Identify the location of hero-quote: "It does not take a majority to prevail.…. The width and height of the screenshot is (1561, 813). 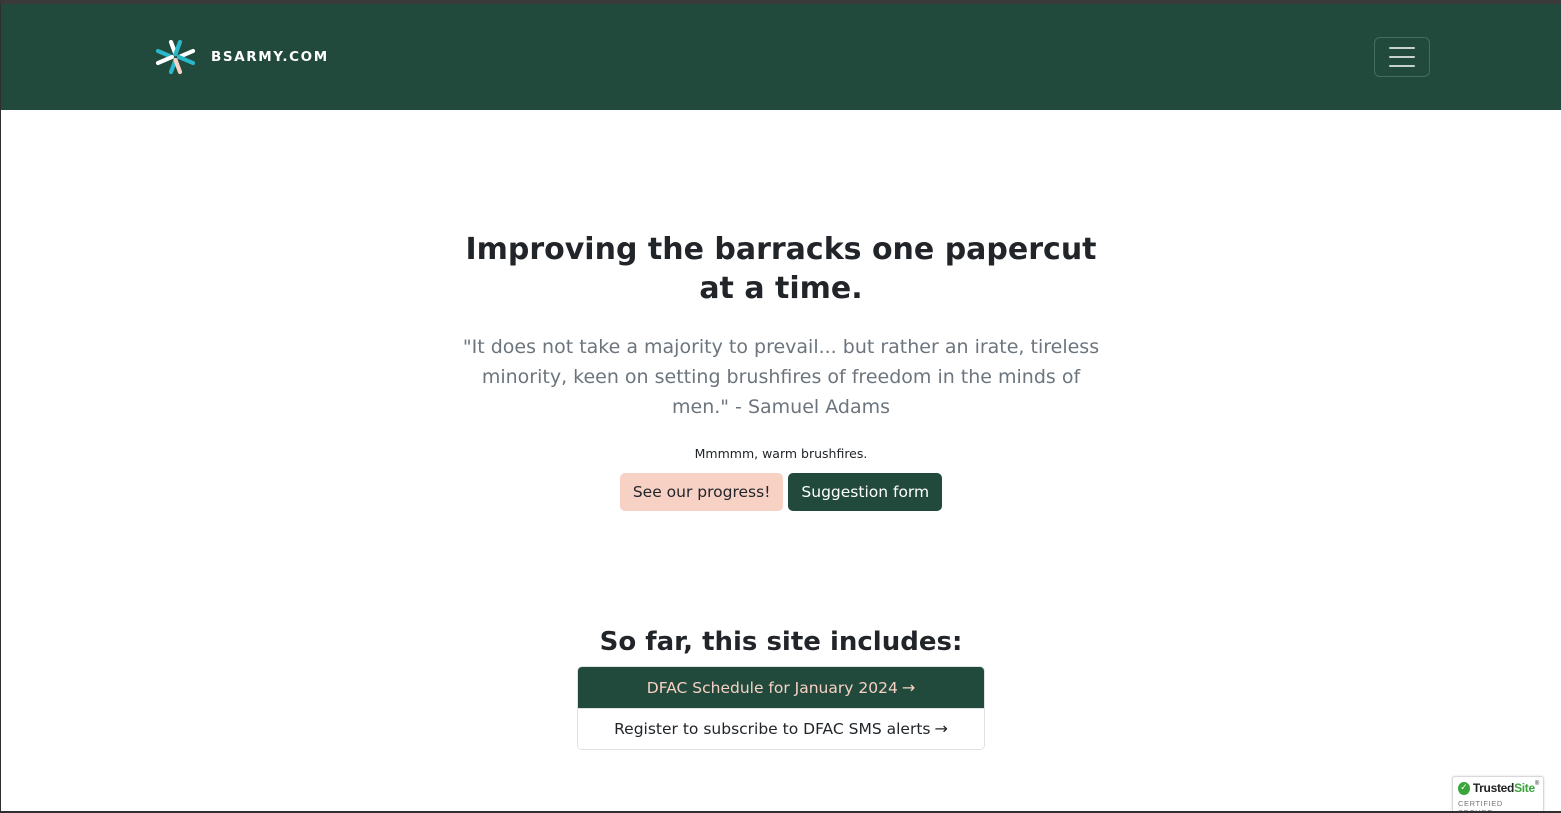
(781, 377).